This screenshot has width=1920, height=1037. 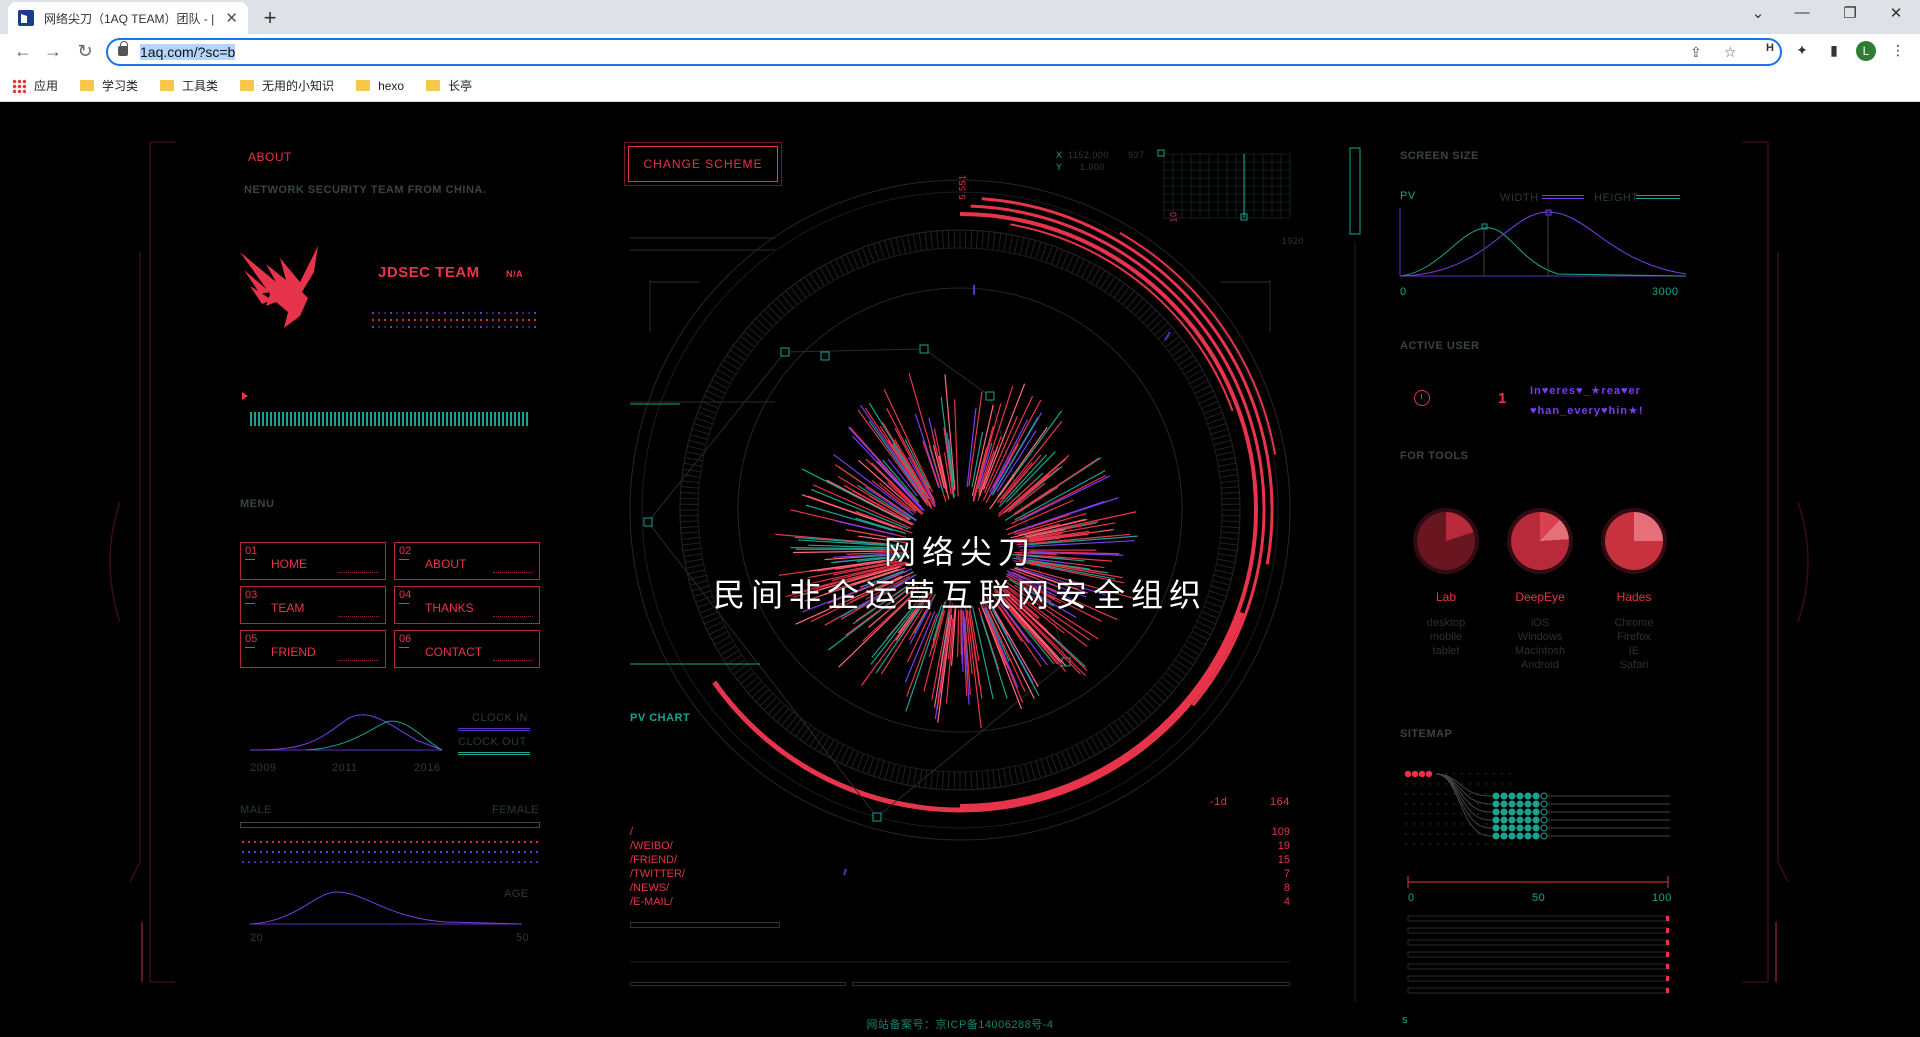 I want to click on menu-label: CONTACT, so click(x=454, y=652).